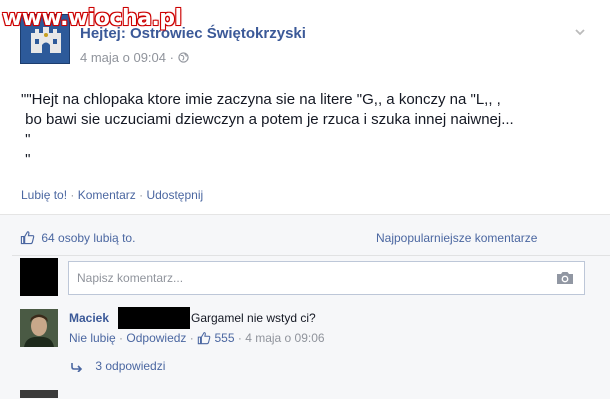 Image resolution: width=610 pixels, height=399 pixels. What do you see at coordinates (311, 255) in the screenshot?
I see `divider` at bounding box center [311, 255].